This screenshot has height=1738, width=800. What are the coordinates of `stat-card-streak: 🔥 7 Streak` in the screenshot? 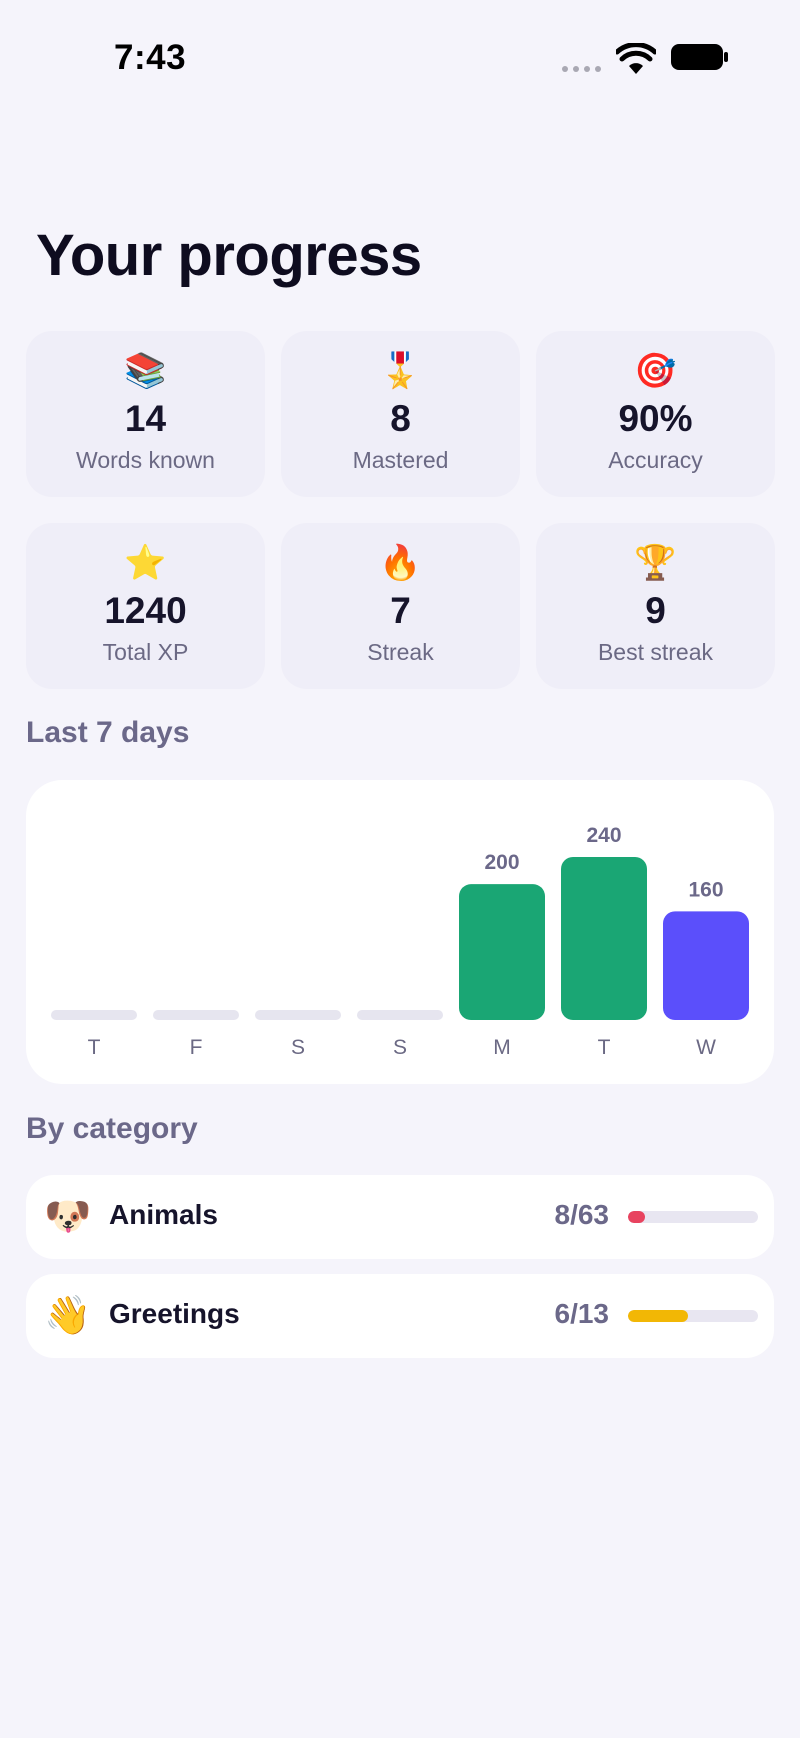 It's located at (400, 606).